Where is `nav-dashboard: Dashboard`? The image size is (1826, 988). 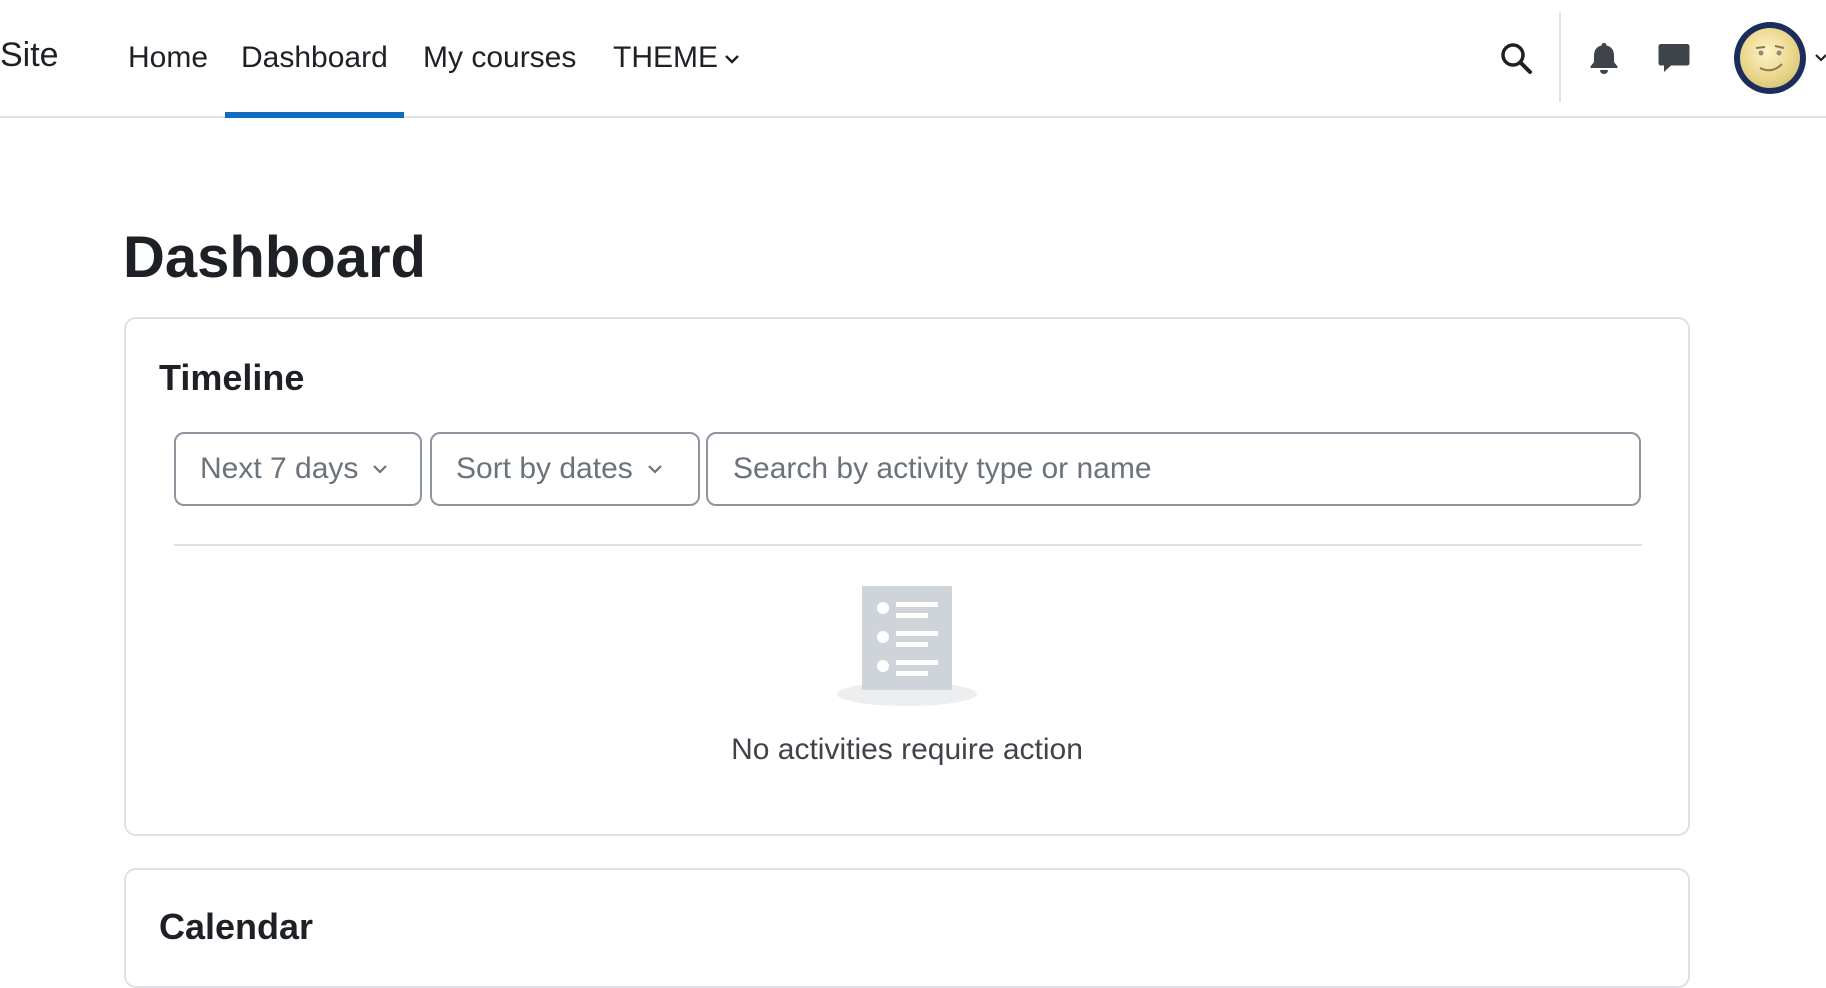 nav-dashboard: Dashboard is located at coordinates (314, 59).